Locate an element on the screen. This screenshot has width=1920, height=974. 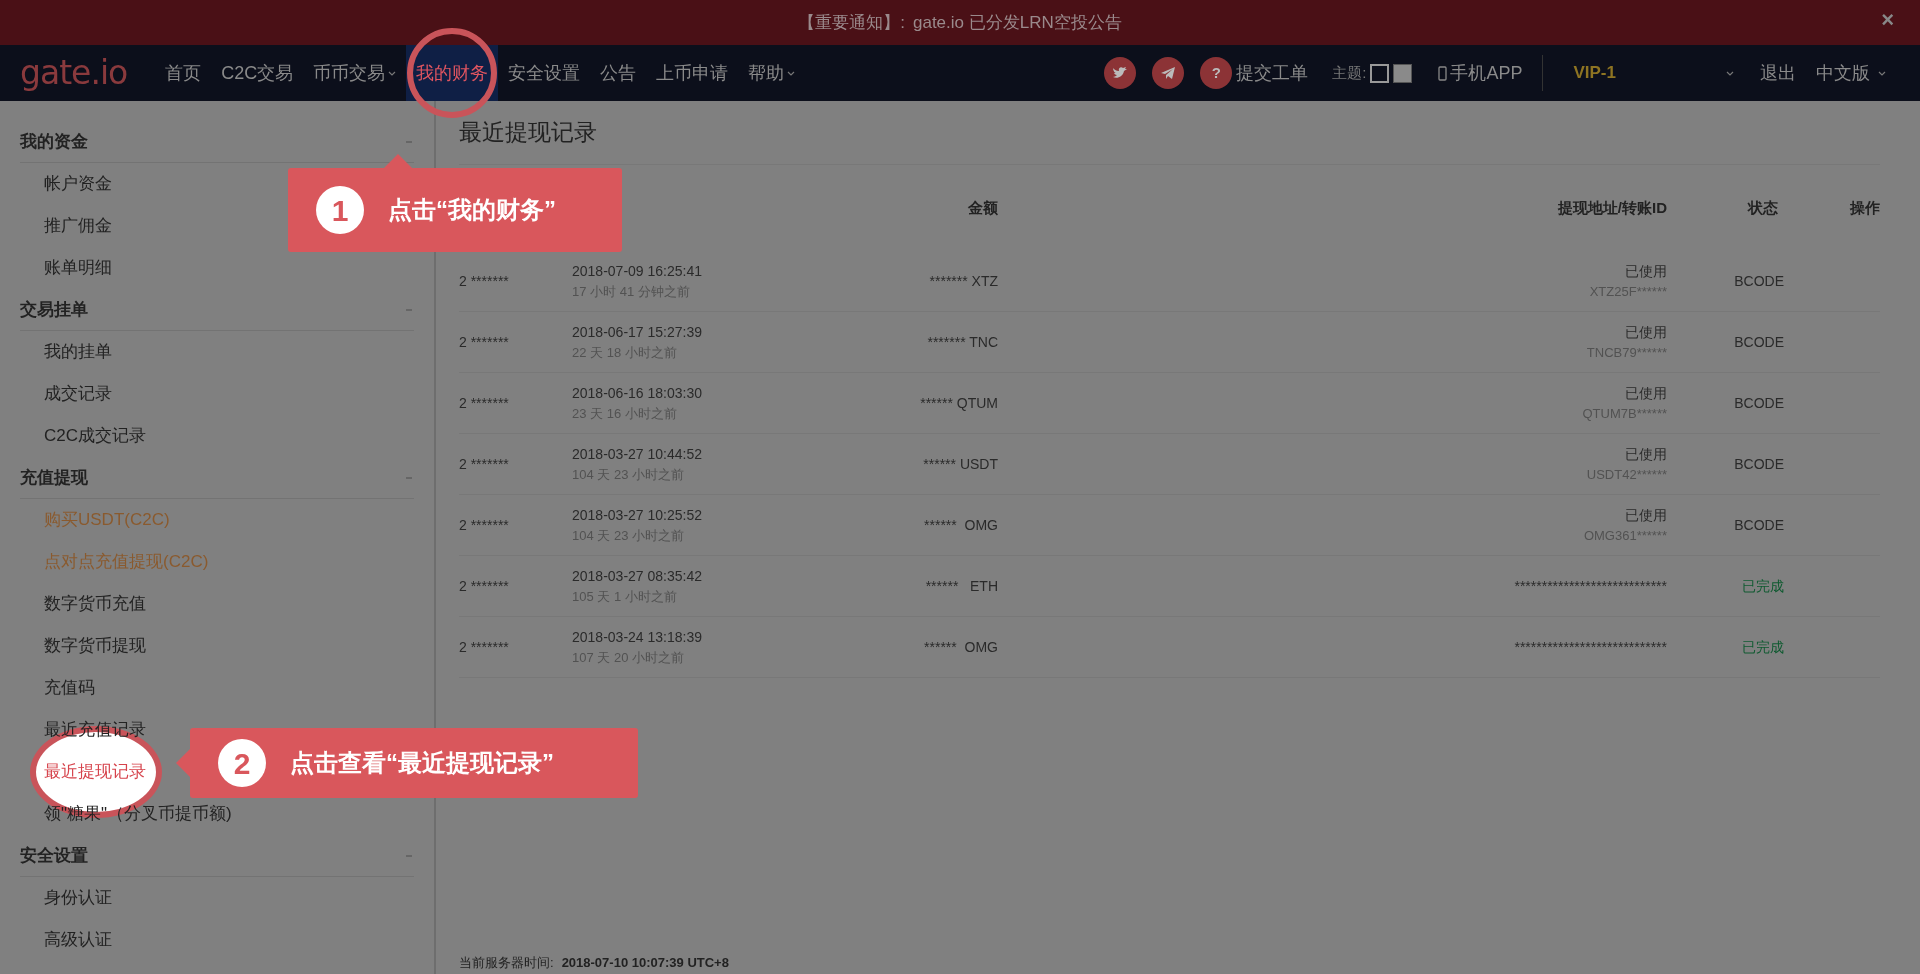
sidebar-item: 账单明细 is located at coordinates (78, 268).